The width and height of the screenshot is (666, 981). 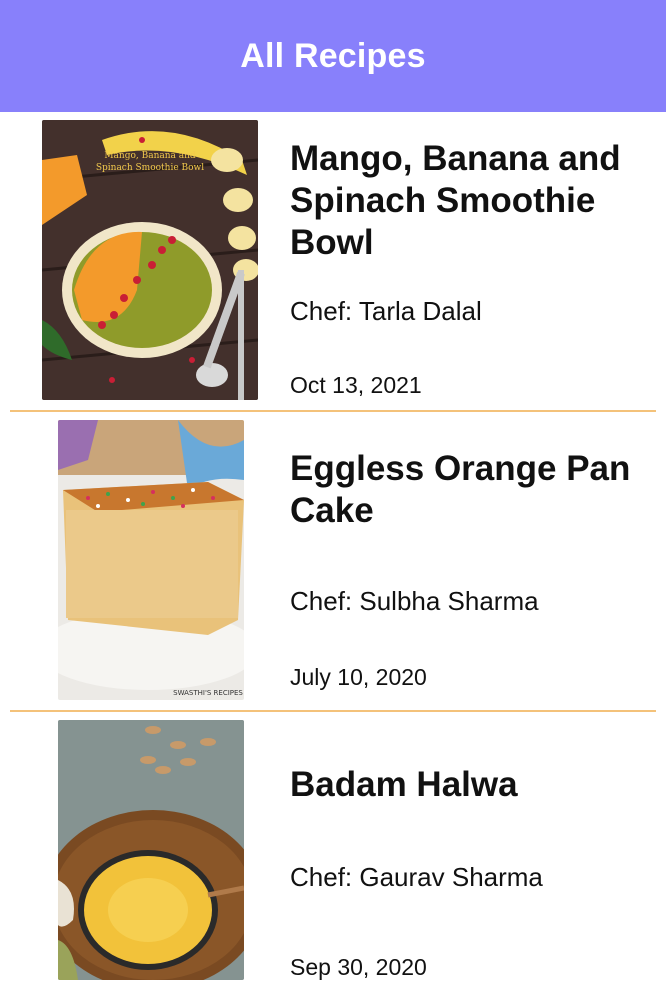 I want to click on page-title: All Recipes, so click(x=333, y=55).